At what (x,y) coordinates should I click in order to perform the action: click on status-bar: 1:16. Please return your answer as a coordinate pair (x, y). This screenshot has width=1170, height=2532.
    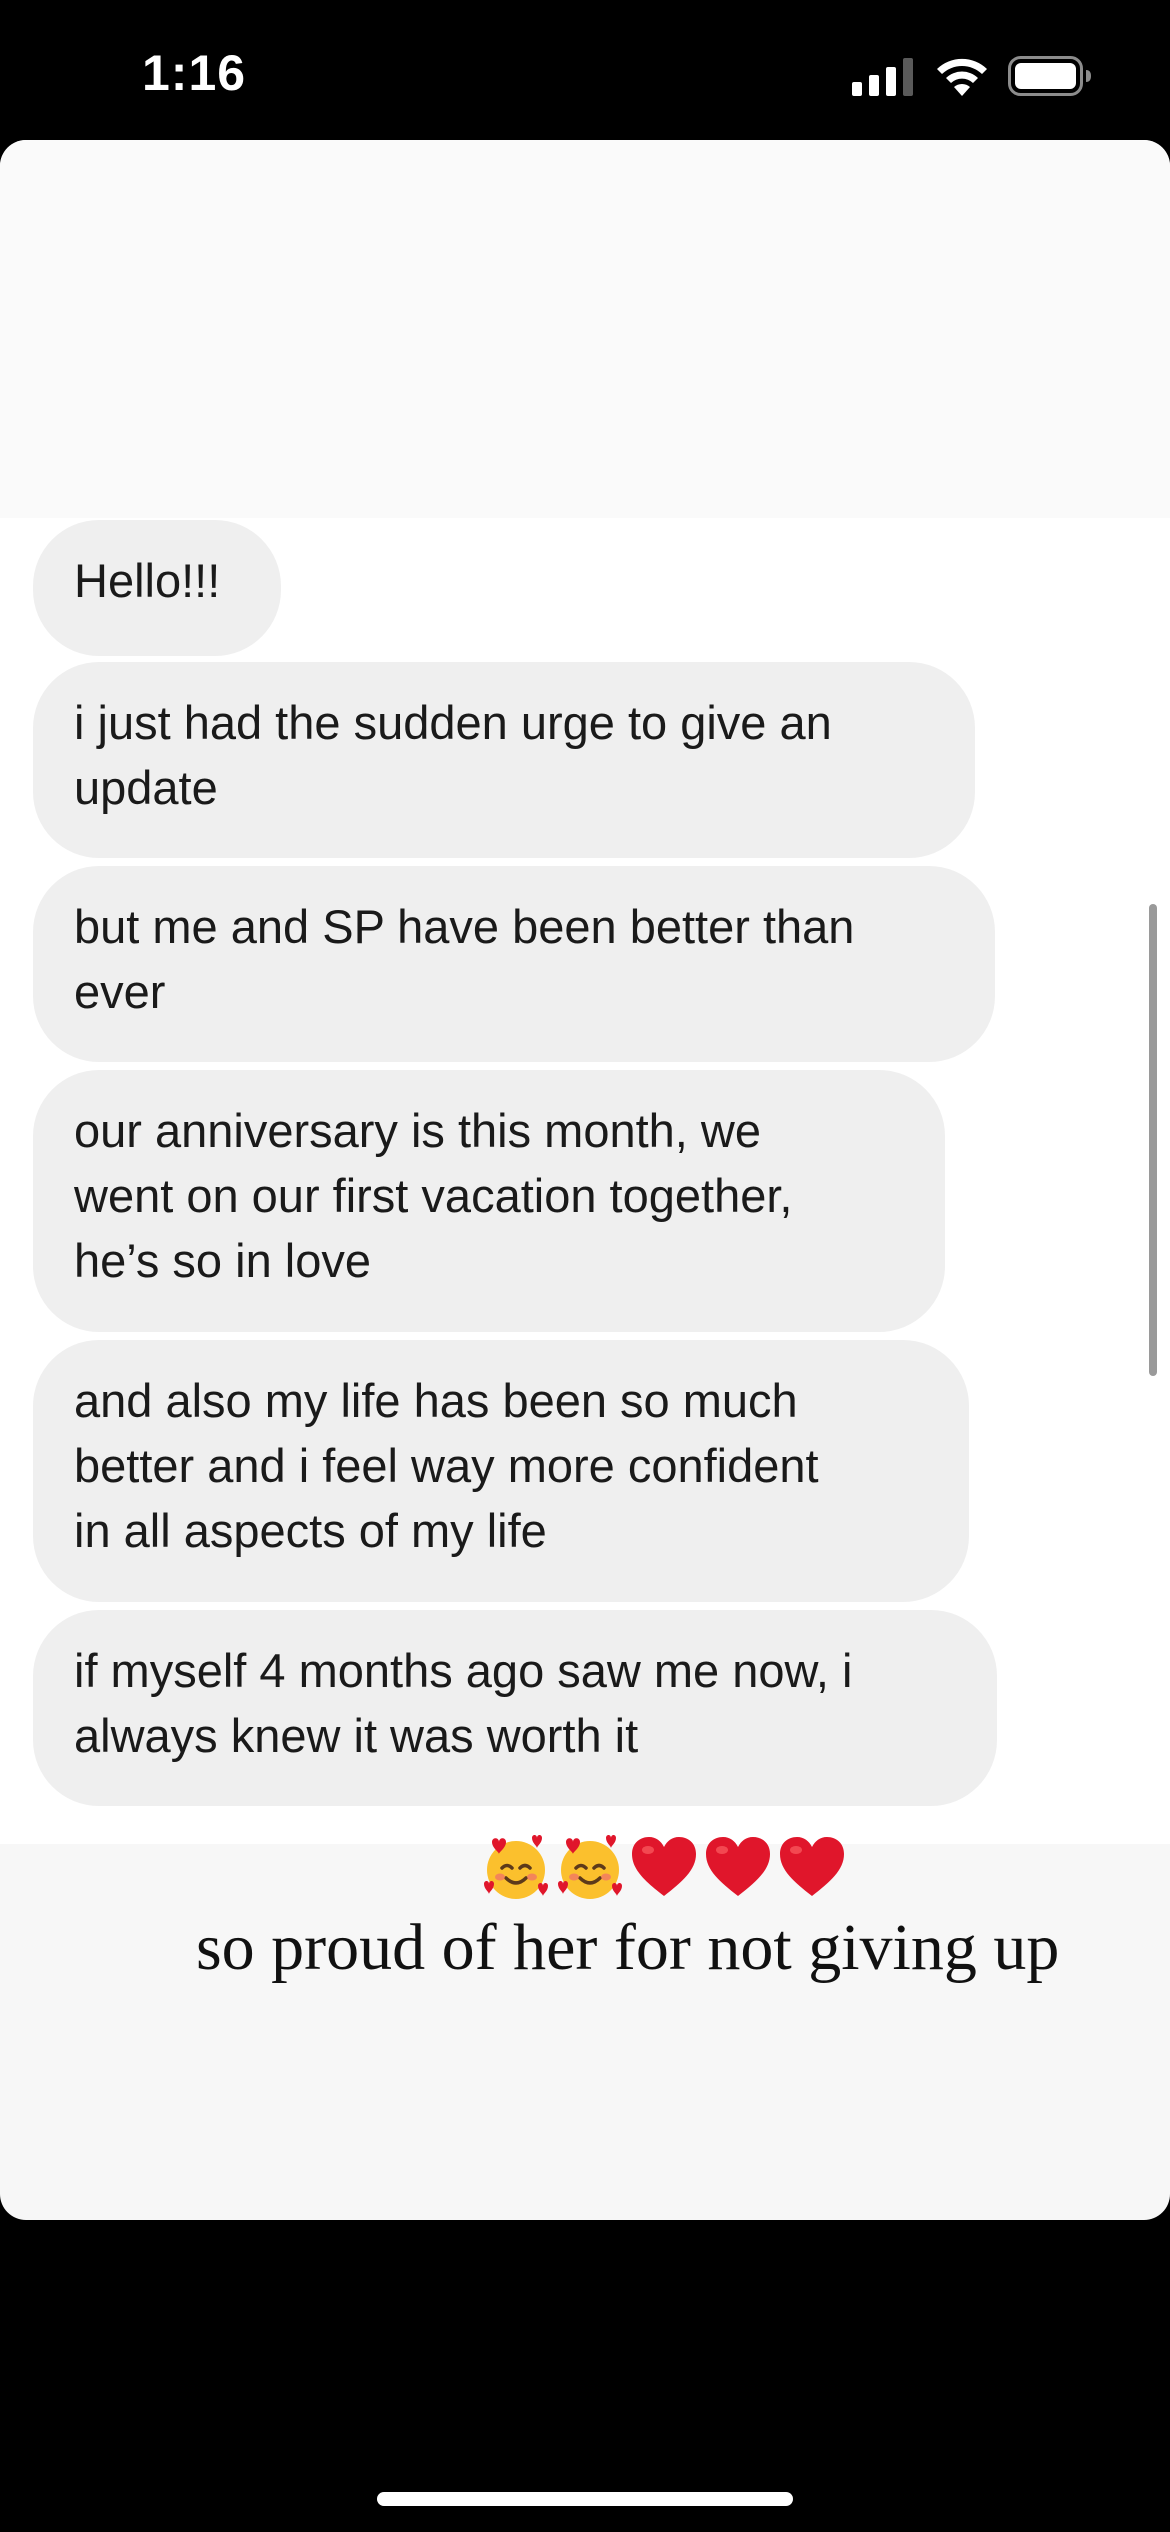
    Looking at the image, I should click on (585, 70).